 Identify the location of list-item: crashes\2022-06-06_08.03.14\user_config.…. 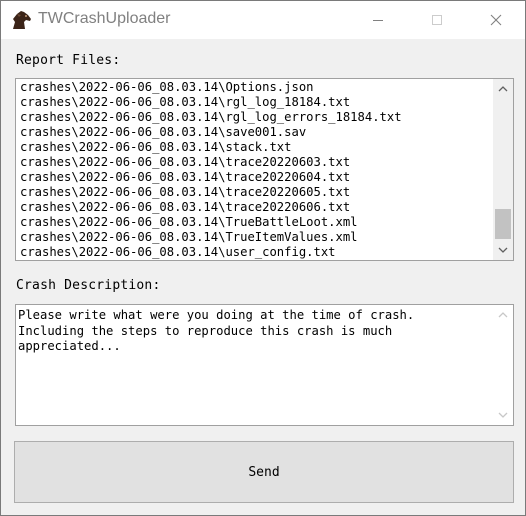
(254, 252).